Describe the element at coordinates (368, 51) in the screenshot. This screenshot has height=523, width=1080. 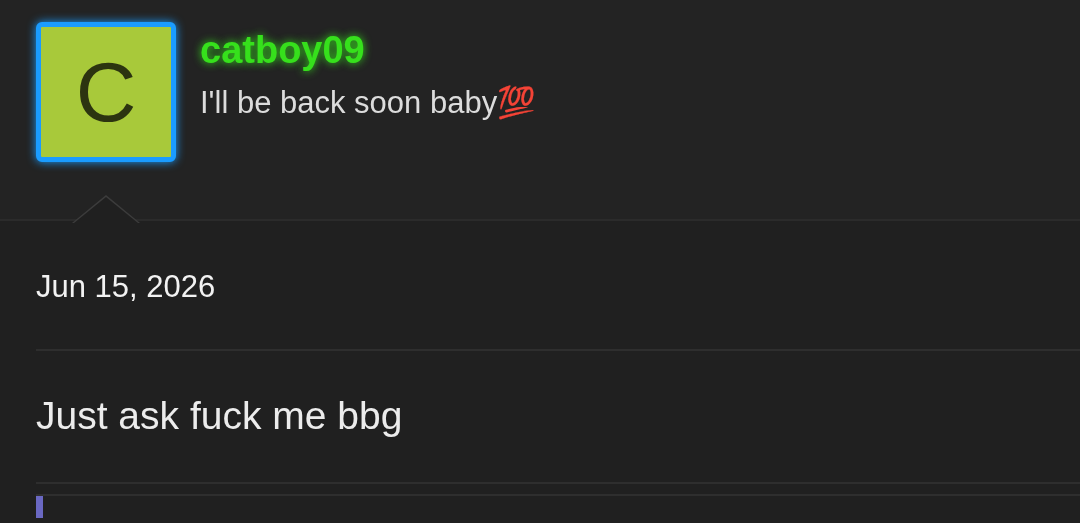
I see `username: catboy09` at that location.